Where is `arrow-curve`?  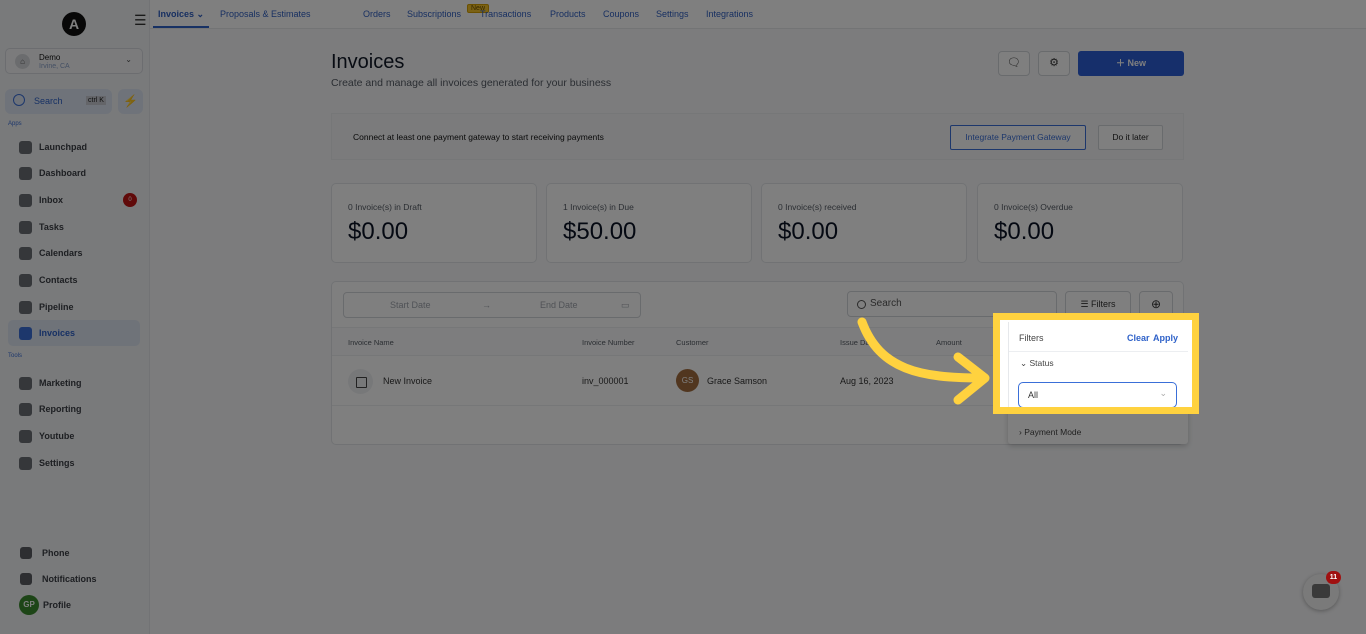 arrow-curve is located at coordinates (922, 350).